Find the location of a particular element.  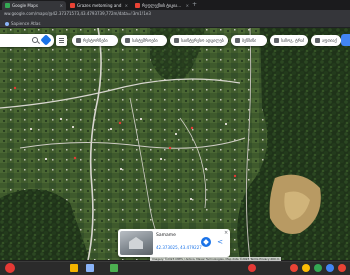

tab-georgian: რეფლექსის ტიკია... × is located at coordinates (162, 5).